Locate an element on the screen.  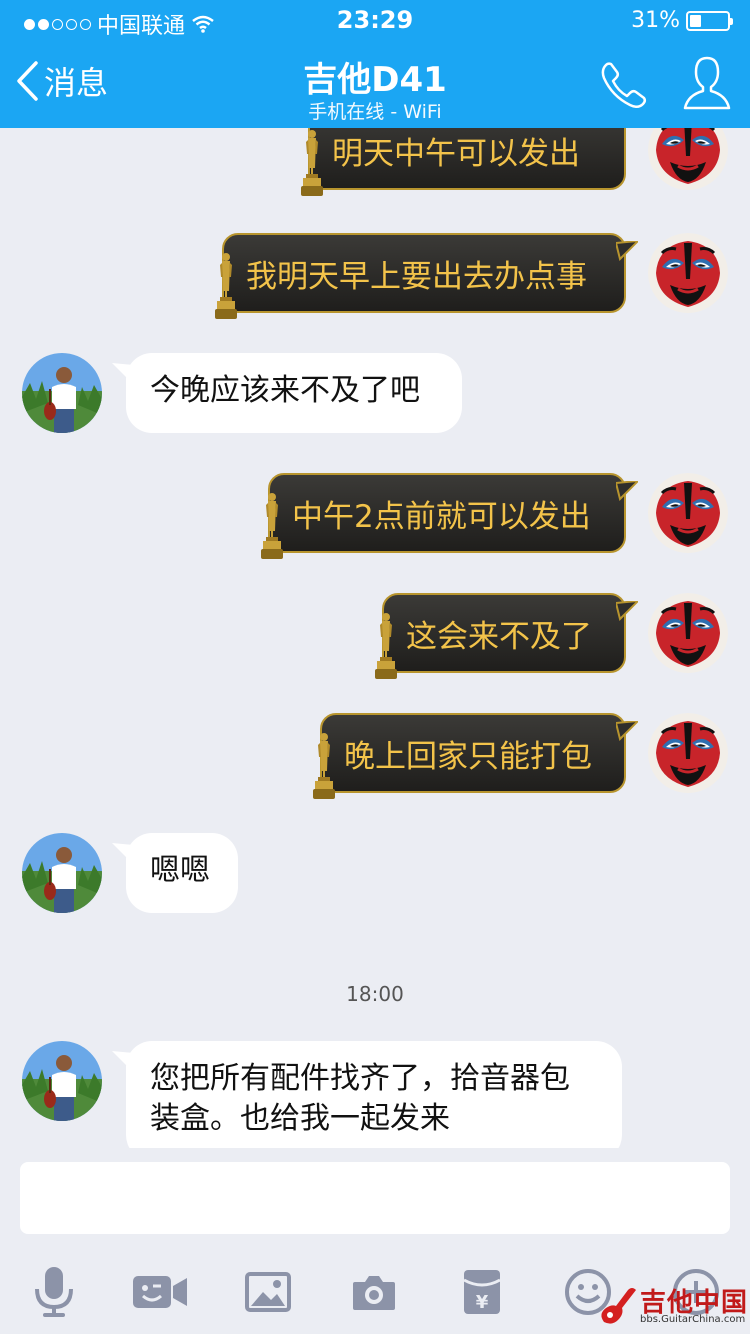
message-text: 晚上回家只能打包 is located at coordinates (468, 756).